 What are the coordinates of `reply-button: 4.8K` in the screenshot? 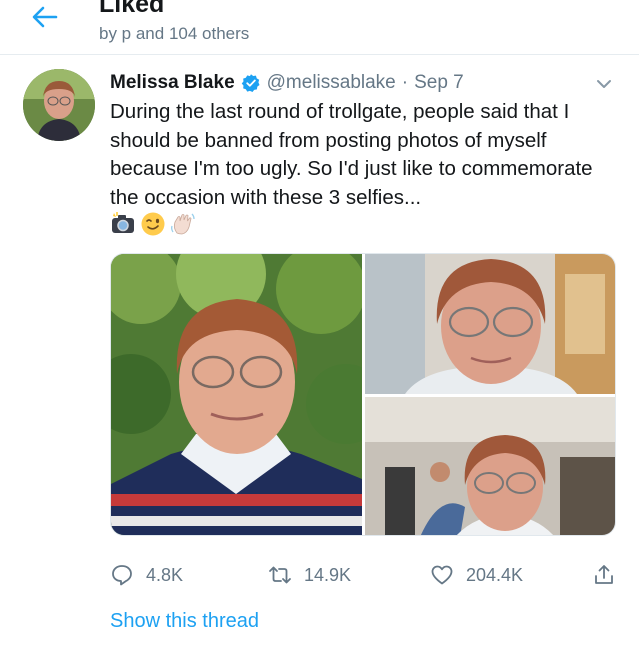 It's located at (146, 575).